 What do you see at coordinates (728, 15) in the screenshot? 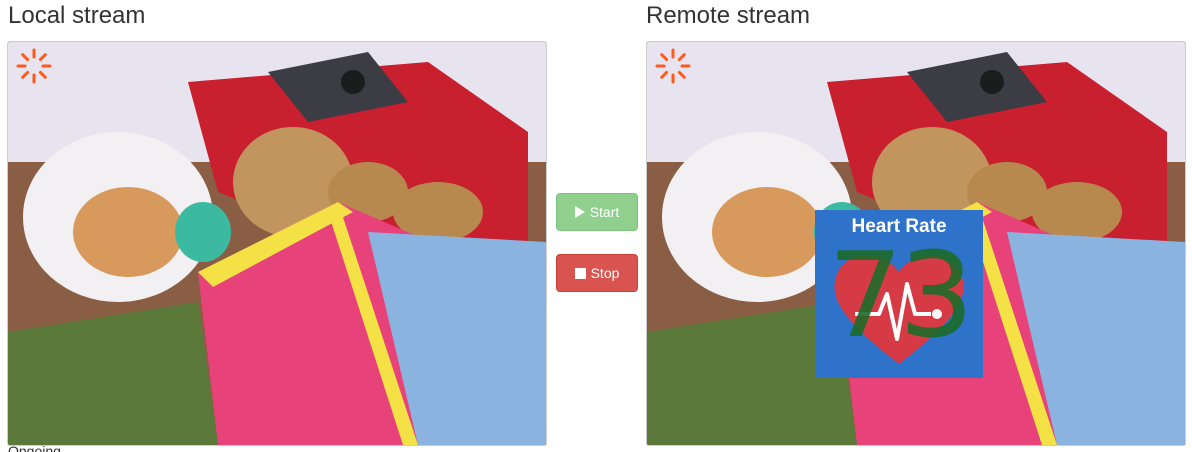
I see `remote-stream-title: Remote stream` at bounding box center [728, 15].